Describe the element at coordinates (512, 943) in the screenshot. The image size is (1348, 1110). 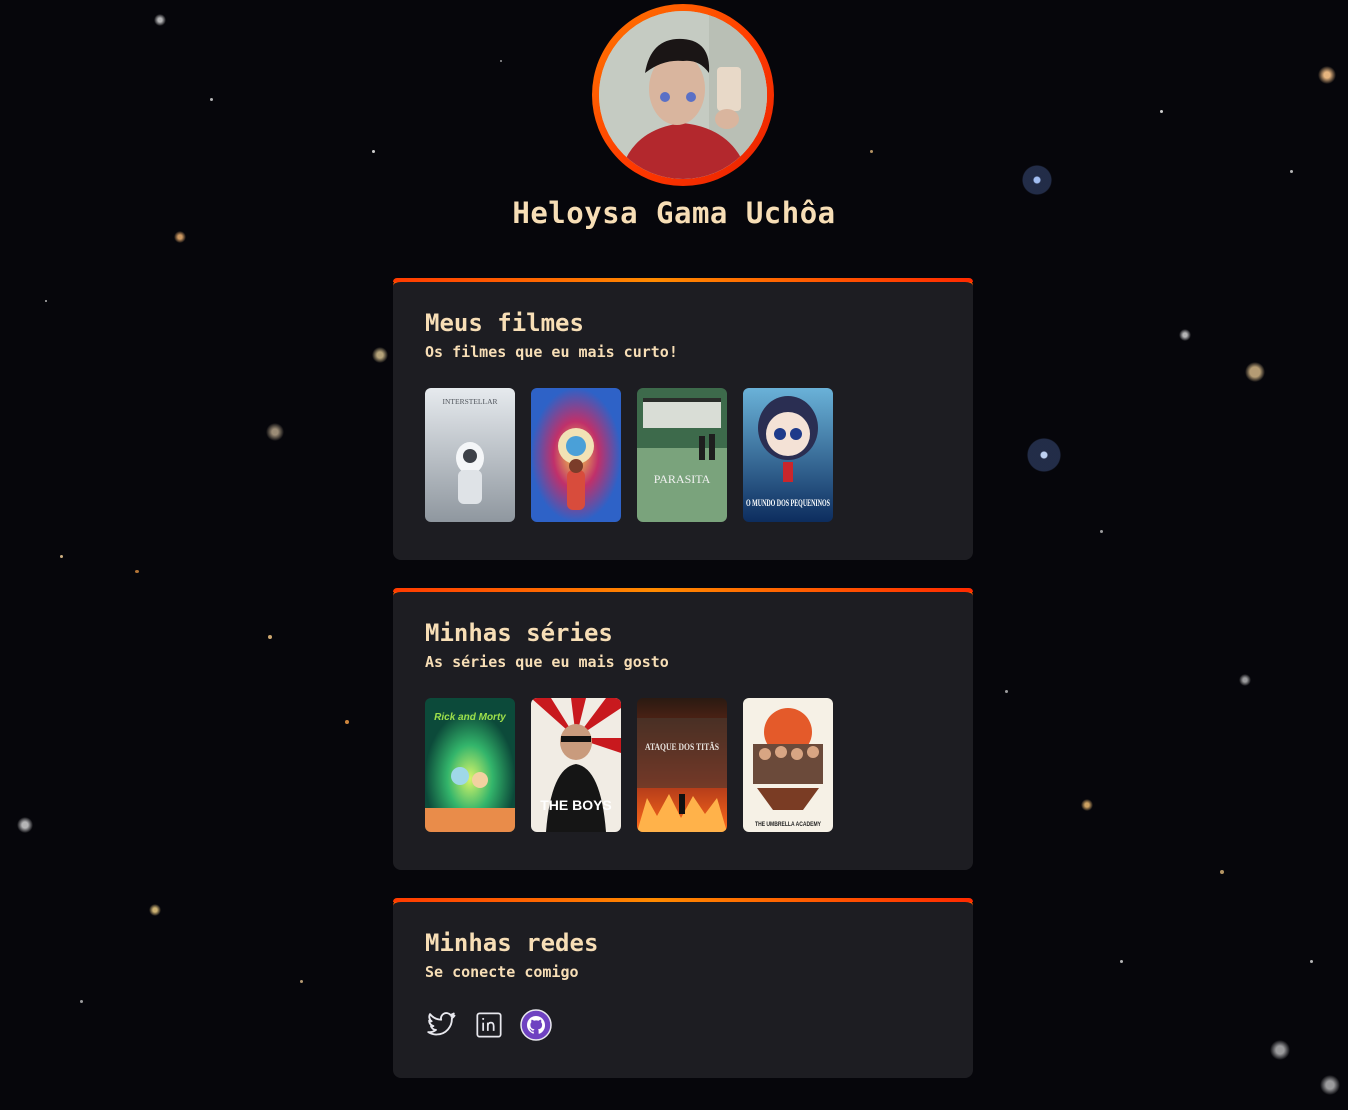
I see `social-title: Minhas redes` at that location.